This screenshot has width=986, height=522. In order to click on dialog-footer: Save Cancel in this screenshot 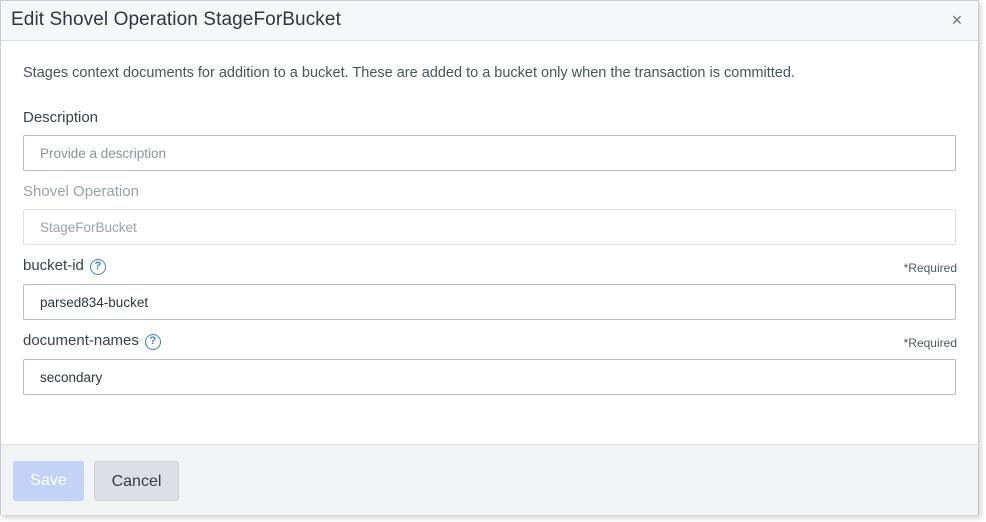, I will do `click(489, 479)`.